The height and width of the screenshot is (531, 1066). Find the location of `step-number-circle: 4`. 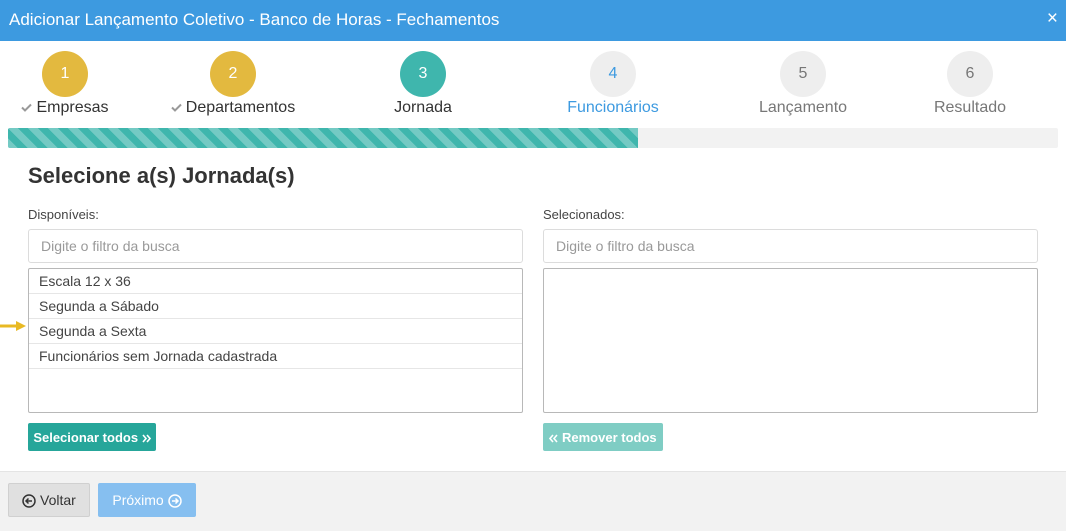

step-number-circle: 4 is located at coordinates (613, 74).